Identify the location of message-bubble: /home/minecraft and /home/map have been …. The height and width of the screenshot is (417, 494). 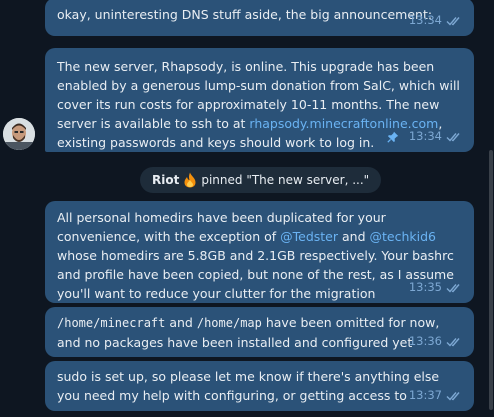
(259, 332).